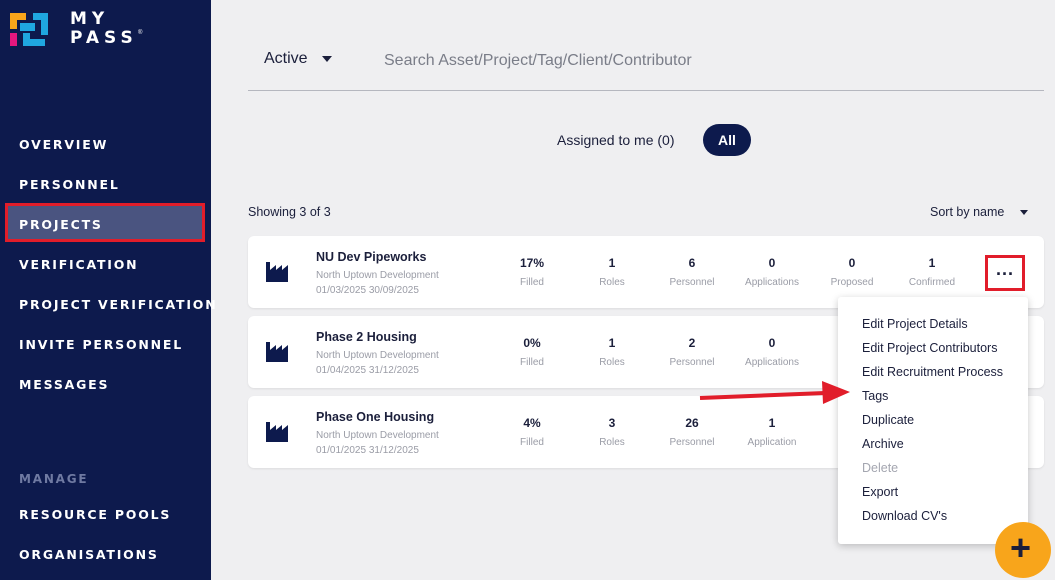  Describe the element at coordinates (118, 304) in the screenshot. I see `sidebar-item-project-verification: PROJECT VERIFICATION` at that location.